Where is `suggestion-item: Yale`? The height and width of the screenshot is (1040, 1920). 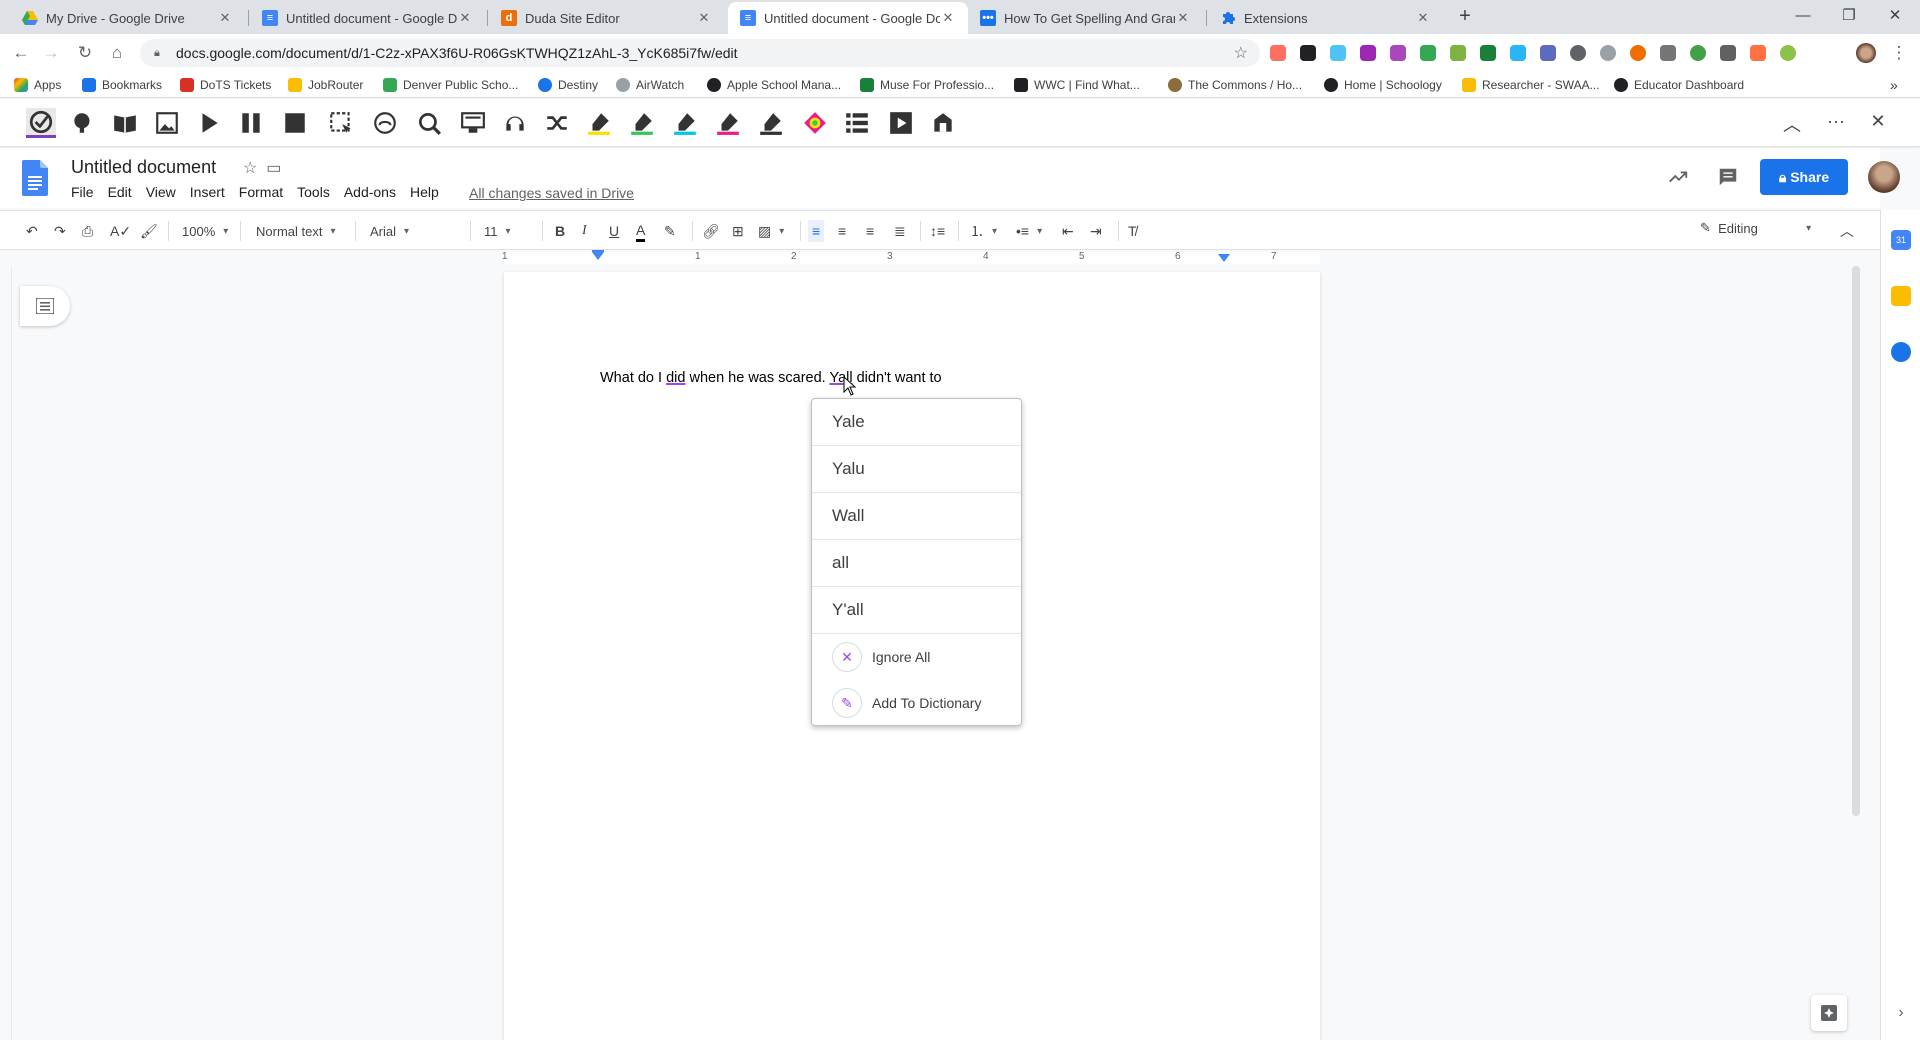 suggestion-item: Yale is located at coordinates (916, 422).